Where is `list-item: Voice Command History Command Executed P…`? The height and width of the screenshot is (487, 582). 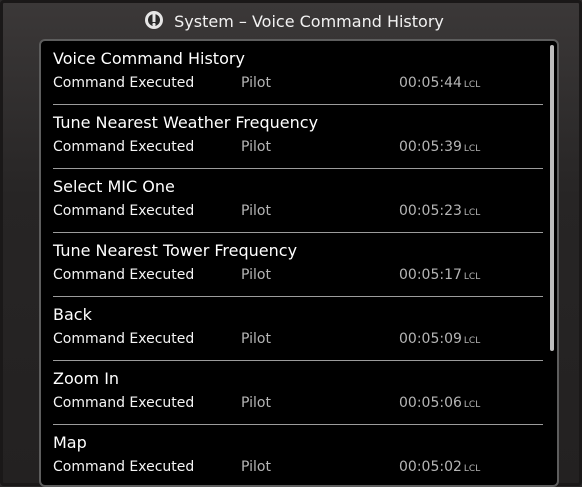
list-item: Voice Command History Command Executed P… is located at coordinates (298, 73).